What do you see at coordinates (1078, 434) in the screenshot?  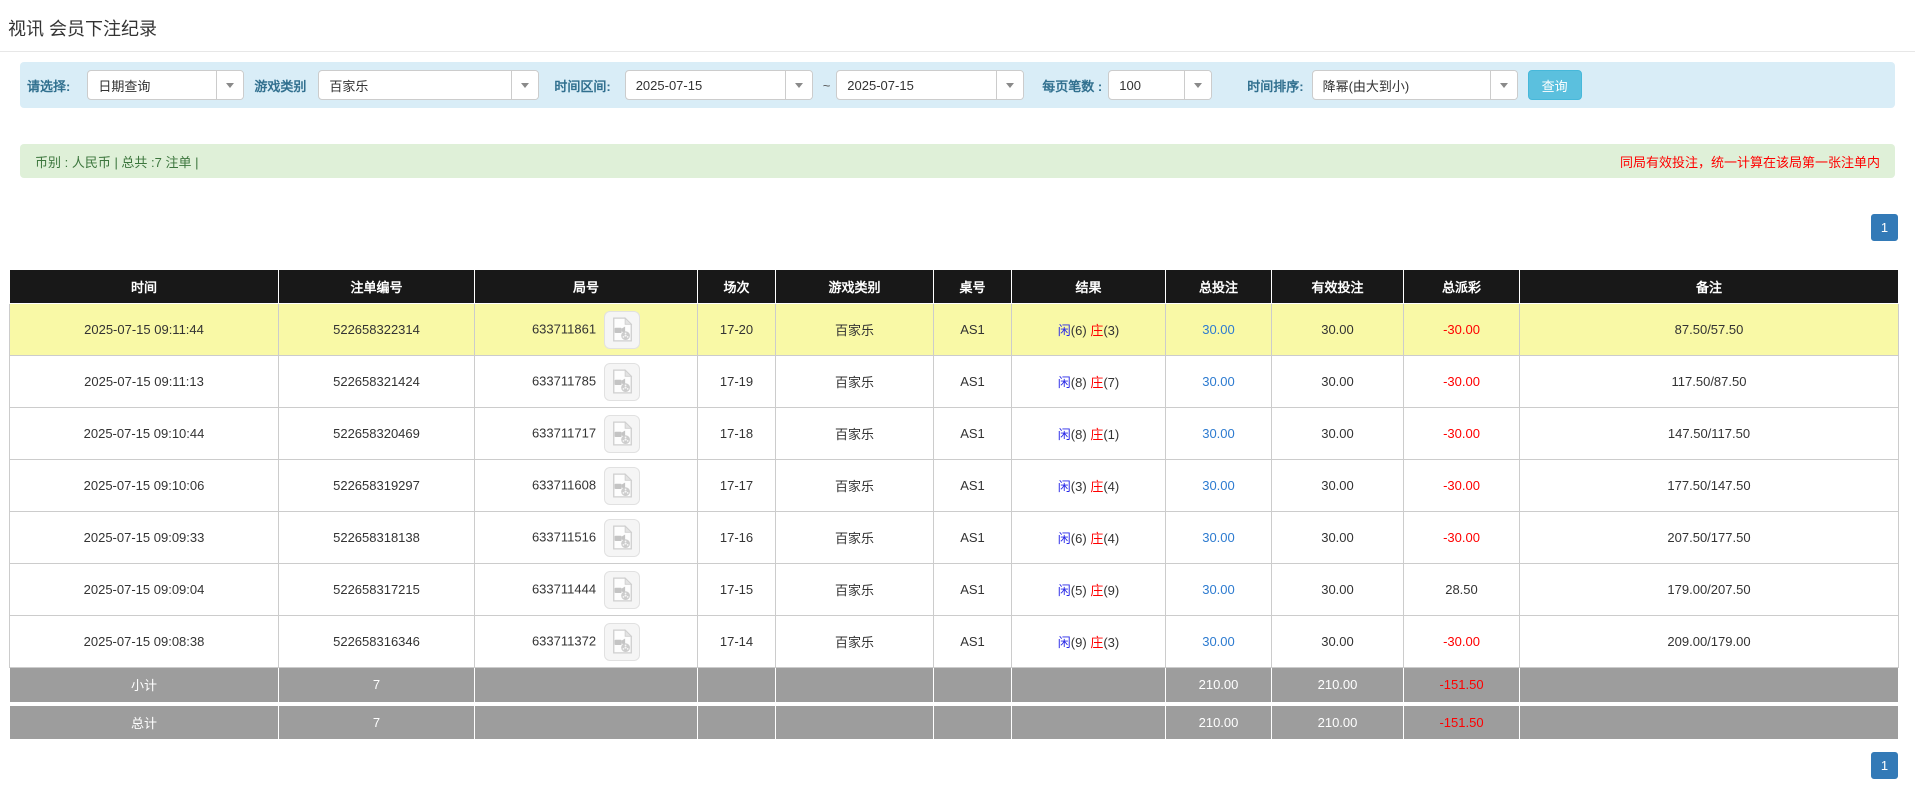 I see `result-player-score: (8)` at bounding box center [1078, 434].